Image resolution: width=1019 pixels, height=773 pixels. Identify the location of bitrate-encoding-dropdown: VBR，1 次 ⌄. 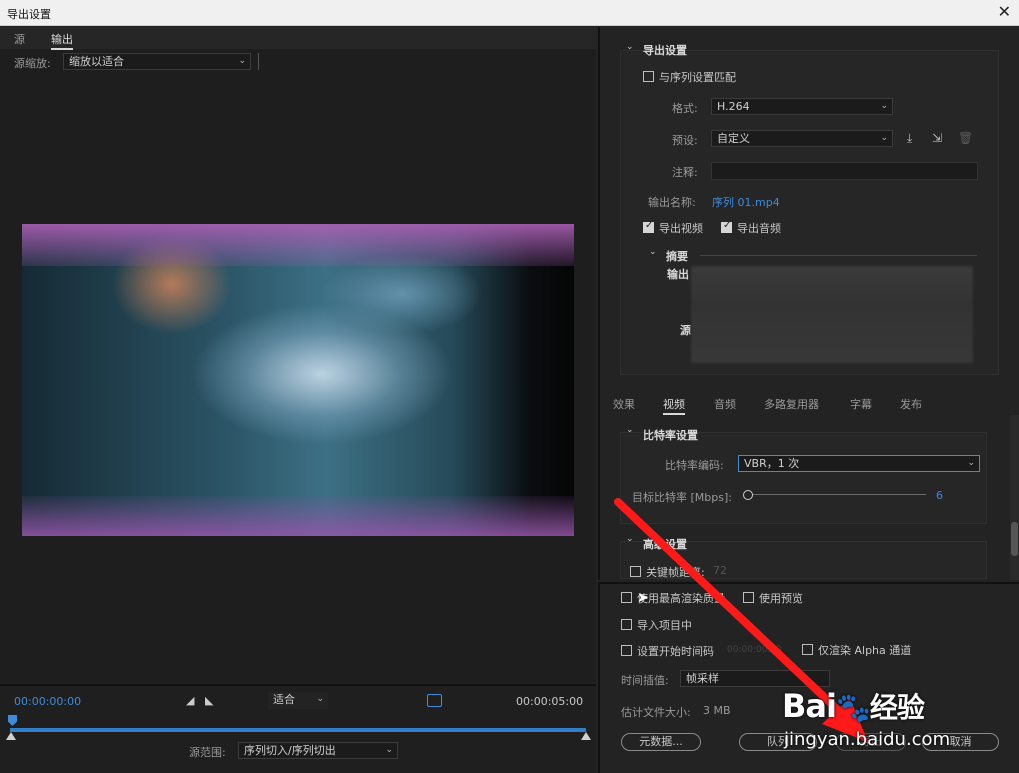
(859, 463).